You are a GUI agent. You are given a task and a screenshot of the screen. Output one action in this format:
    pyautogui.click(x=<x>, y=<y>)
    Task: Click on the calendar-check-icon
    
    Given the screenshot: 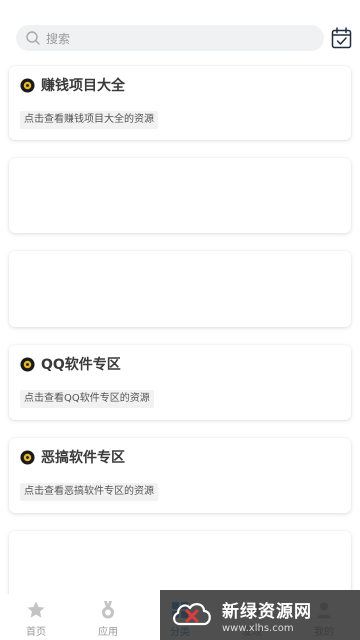 What is the action you would take?
    pyautogui.click(x=341, y=38)
    